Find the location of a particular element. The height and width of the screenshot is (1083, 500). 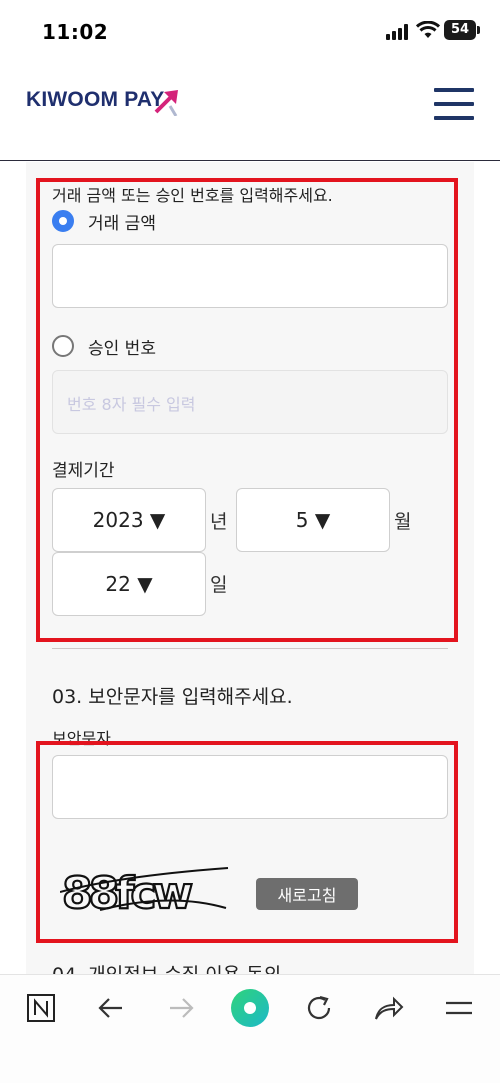

brand-name: KIWOOM PAY is located at coordinates (95, 99).